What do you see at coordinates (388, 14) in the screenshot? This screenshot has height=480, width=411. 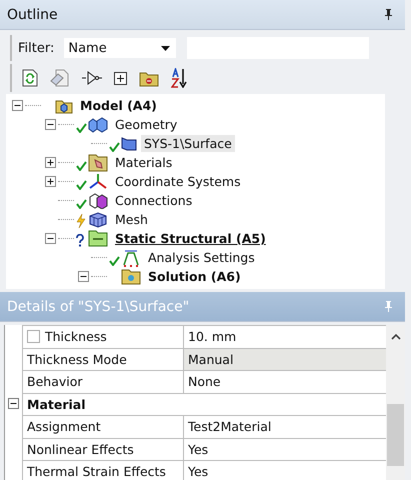 I see `pin-icon` at bounding box center [388, 14].